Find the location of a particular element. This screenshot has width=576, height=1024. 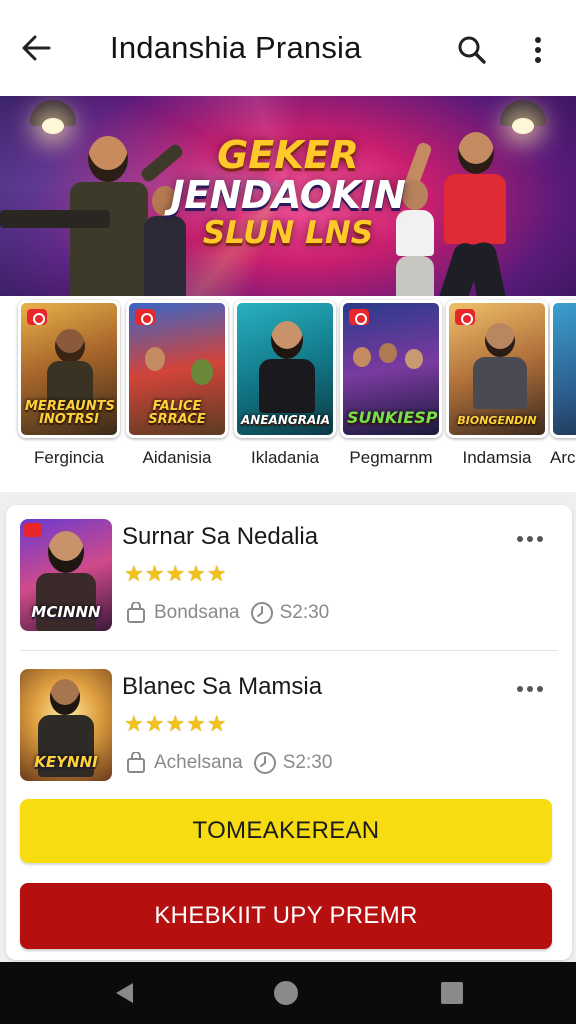

game-name: Arc is located at coordinates (563, 457).